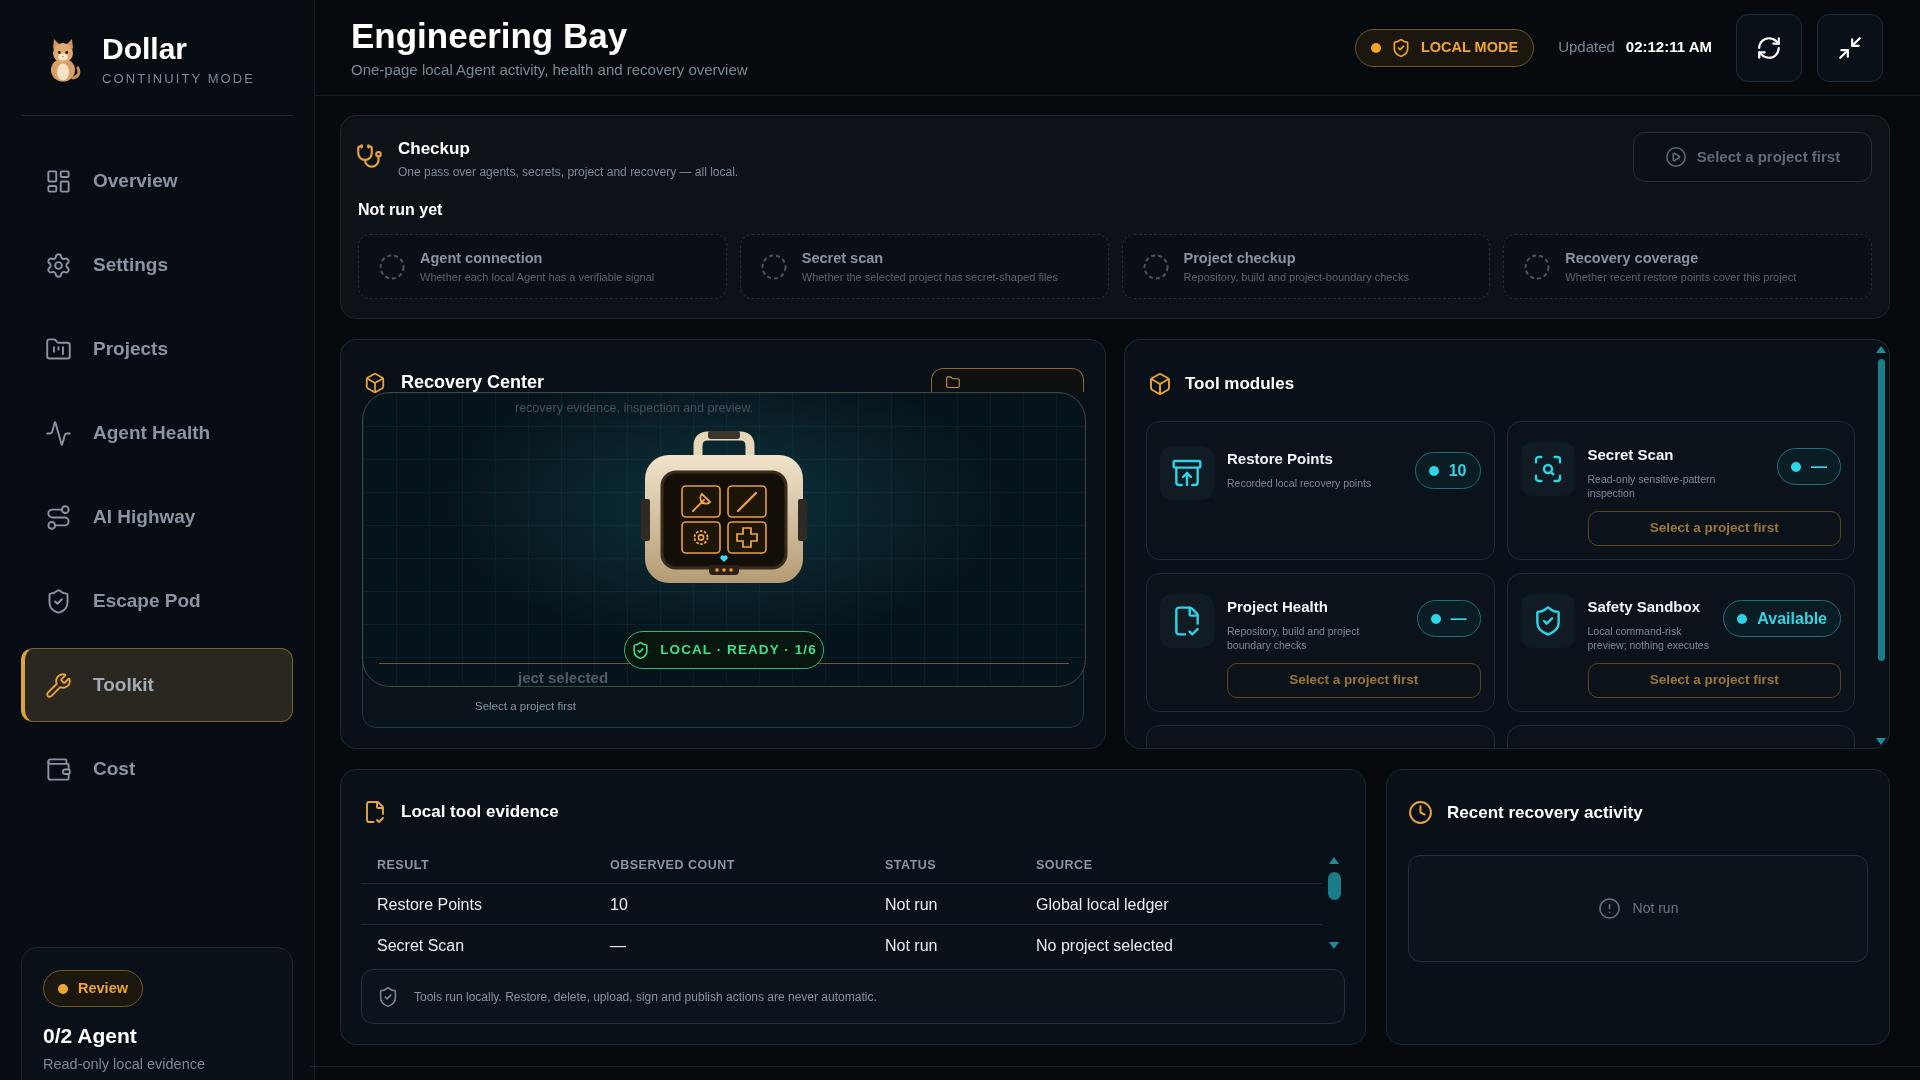 This screenshot has width=1920, height=1080. I want to click on card-title: Recovery Center, so click(473, 382).